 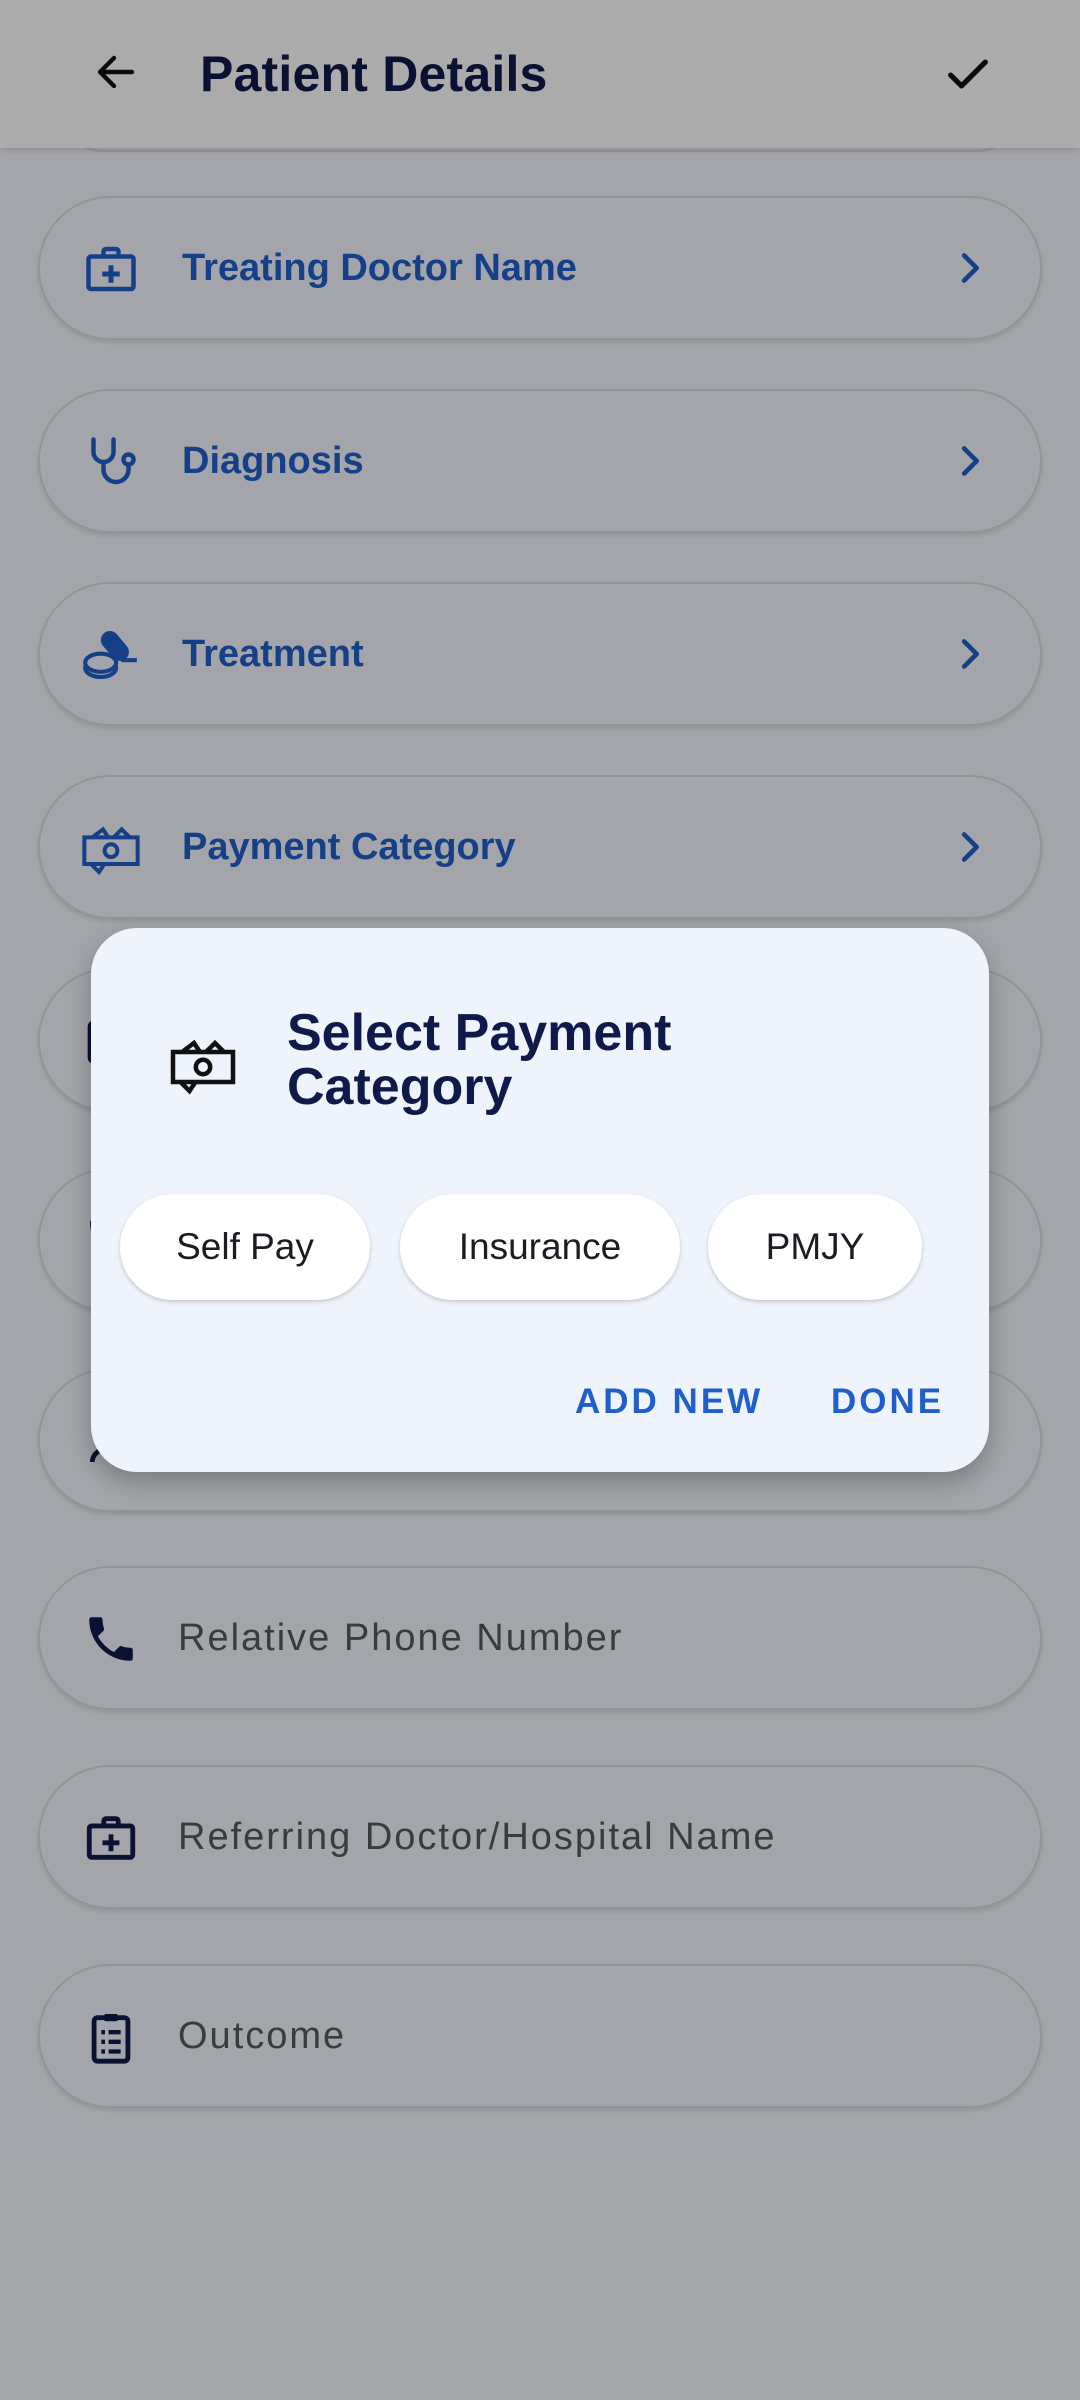 I want to click on cash-icon, so click(x=203, y=1064).